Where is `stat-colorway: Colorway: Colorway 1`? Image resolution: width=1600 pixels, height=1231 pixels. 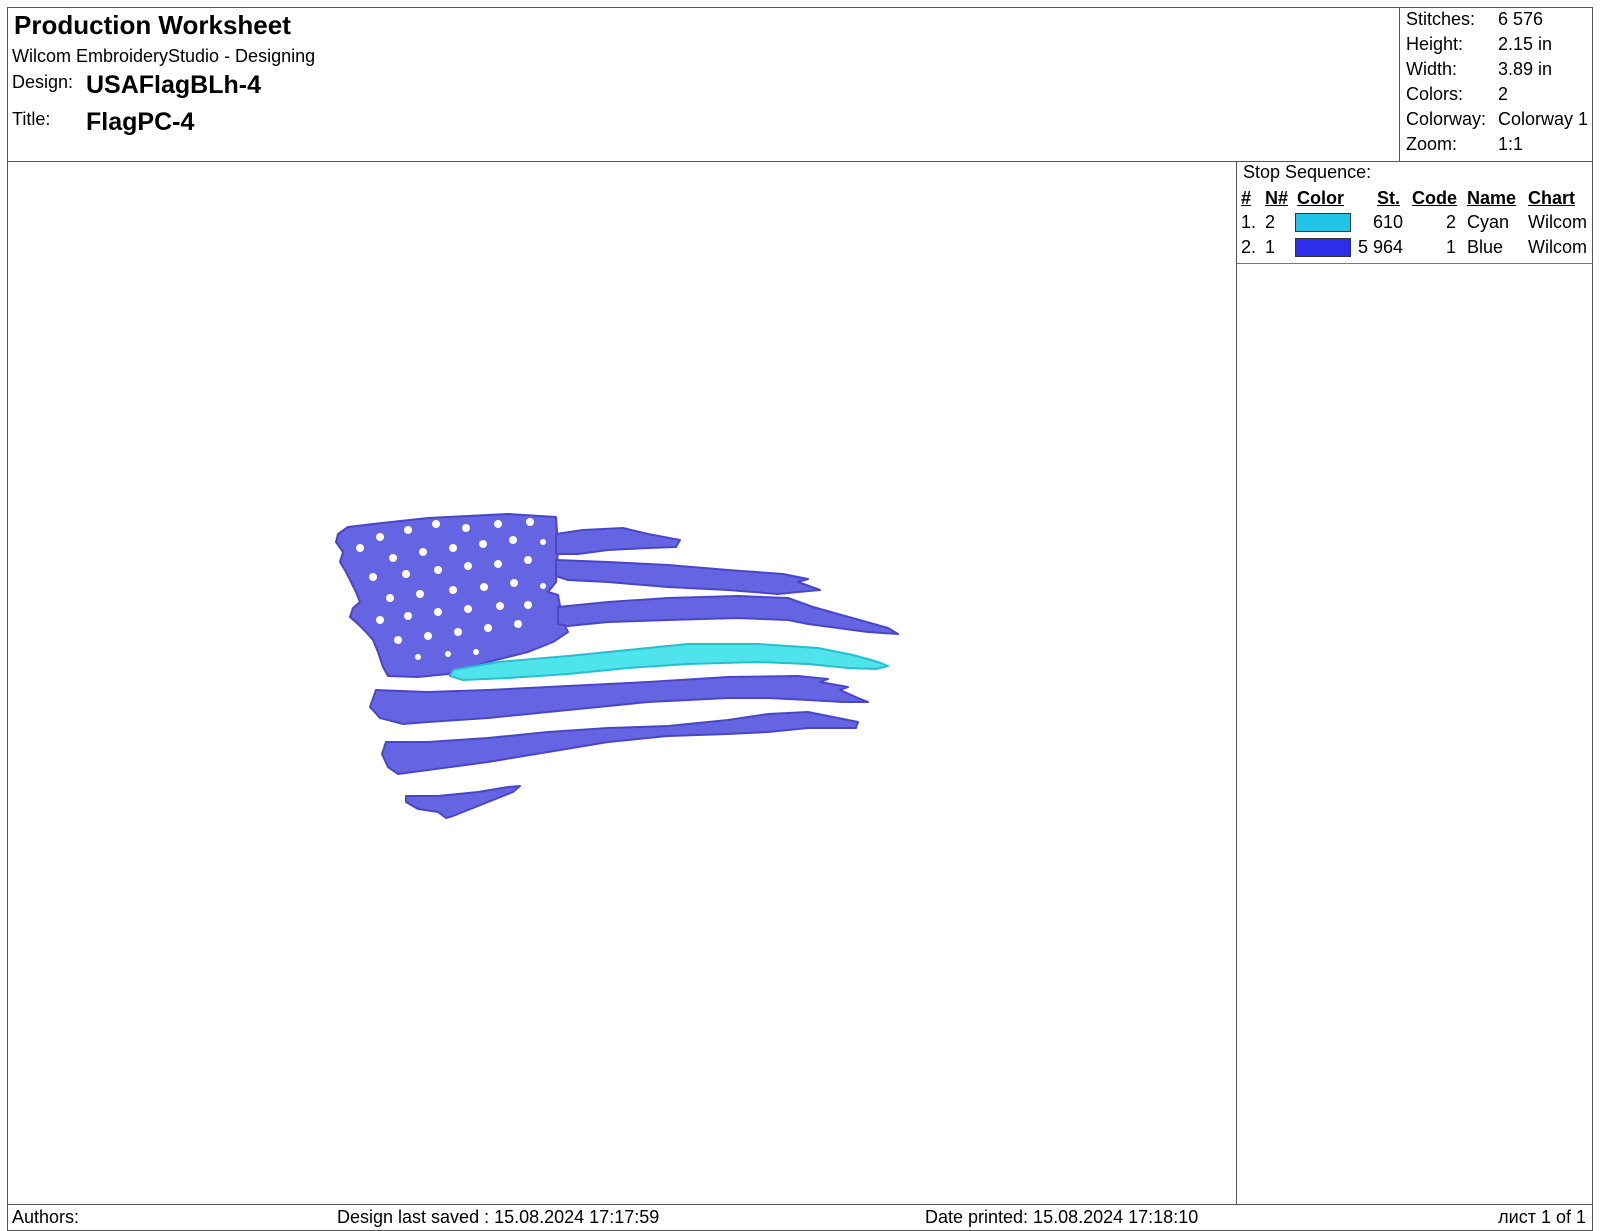
stat-colorway: Colorway: Colorway 1 is located at coordinates (1501, 121).